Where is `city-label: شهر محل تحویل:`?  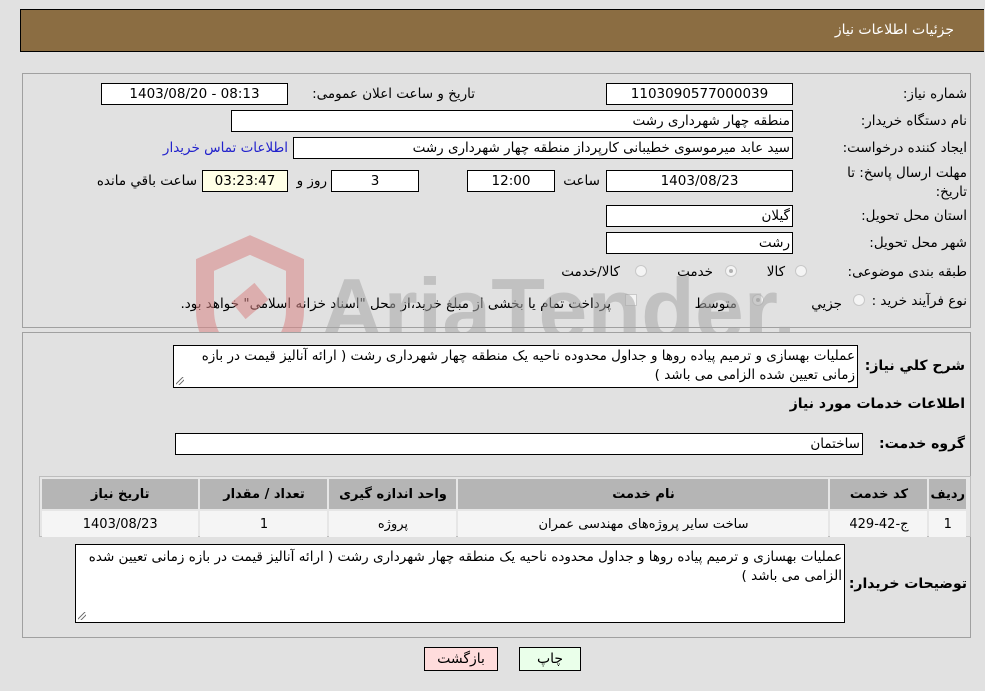
city-label: شهر محل تحویل: is located at coordinates (918, 243).